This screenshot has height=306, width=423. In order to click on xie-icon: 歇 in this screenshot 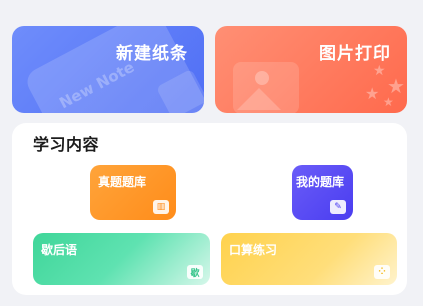, I will do `click(195, 272)`.